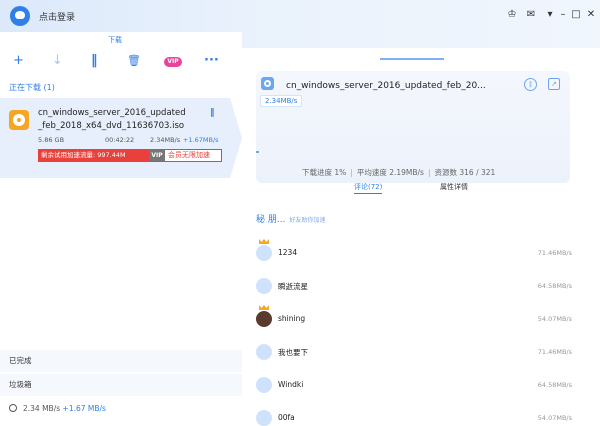 The width and height of the screenshot is (600, 426). I want to click on task-pause-icon: ‖, so click(530, 84).